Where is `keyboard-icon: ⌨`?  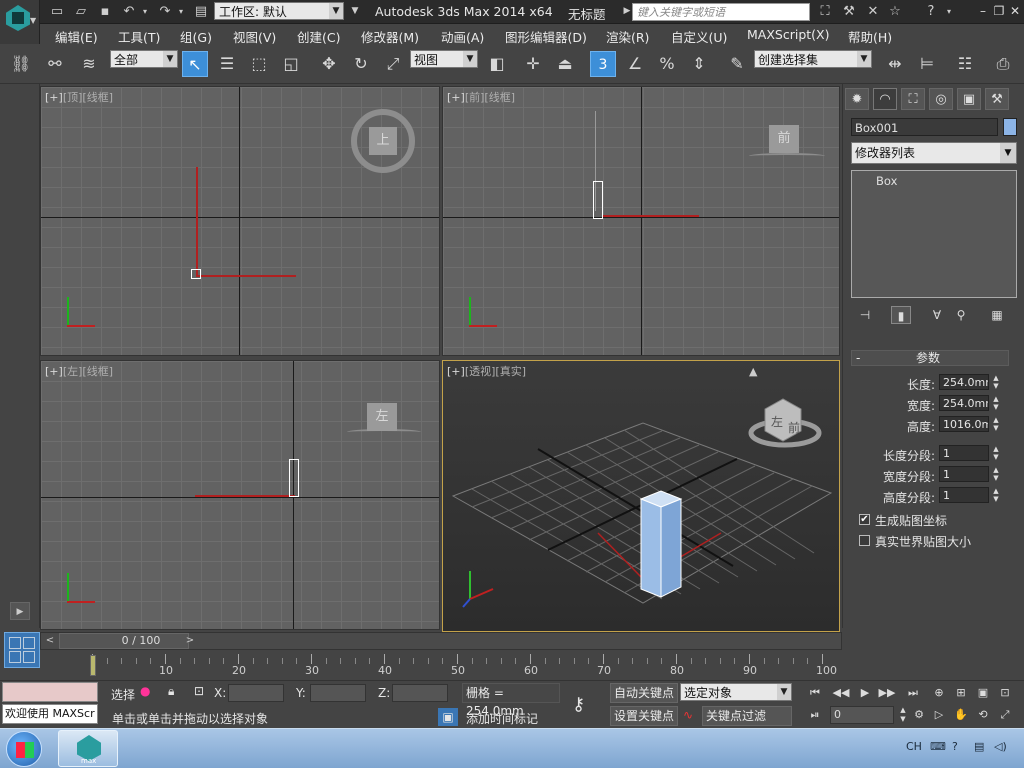 keyboard-icon: ⌨ is located at coordinates (938, 746).